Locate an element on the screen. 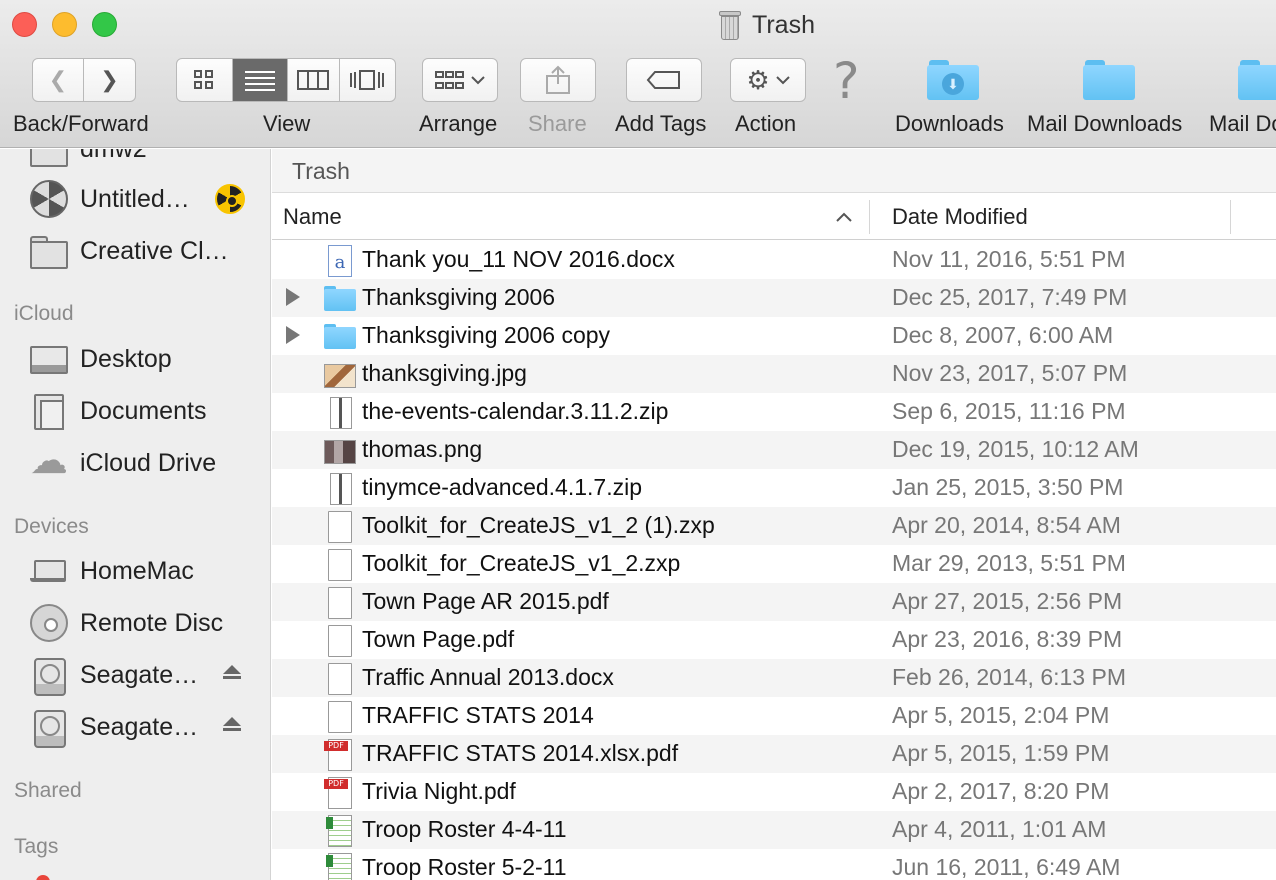 The width and height of the screenshot is (1276, 880). chevron-left-icon: ❮ is located at coordinates (58, 79).